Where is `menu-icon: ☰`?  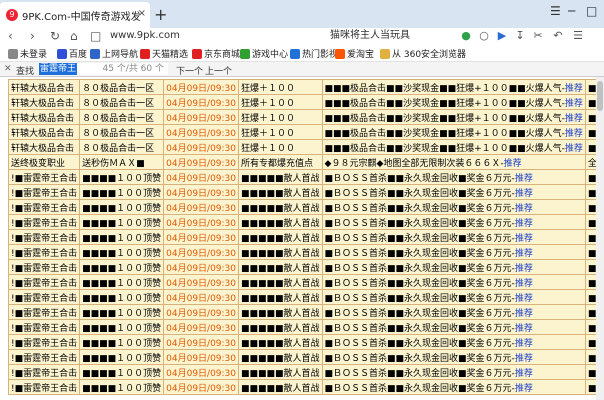
menu-icon: ☰ is located at coordinates (555, 11).